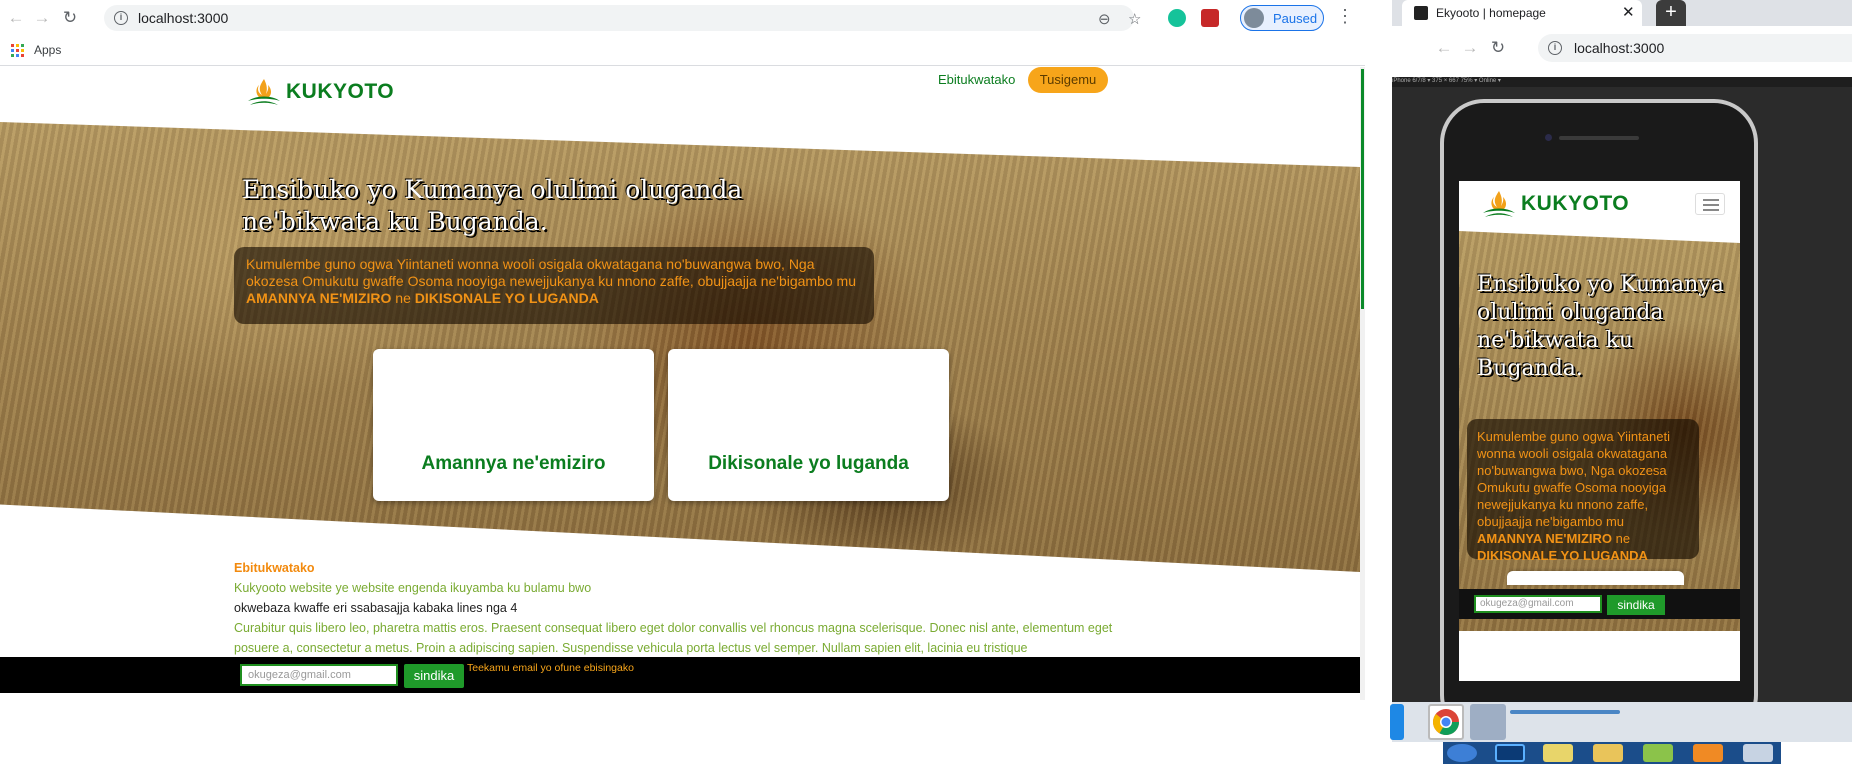 Image resolution: width=1852 pixels, height=768 pixels. Describe the element at coordinates (1104, 19) in the screenshot. I see `zoom-icon: ⊖` at that location.